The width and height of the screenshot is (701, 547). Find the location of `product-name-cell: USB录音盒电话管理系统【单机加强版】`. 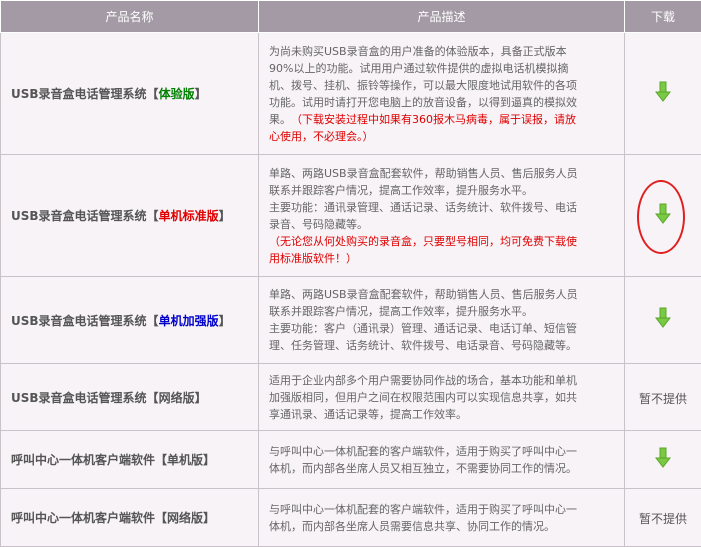

product-name-cell: USB录音盒电话管理系统【单机加强版】 is located at coordinates (130, 320).